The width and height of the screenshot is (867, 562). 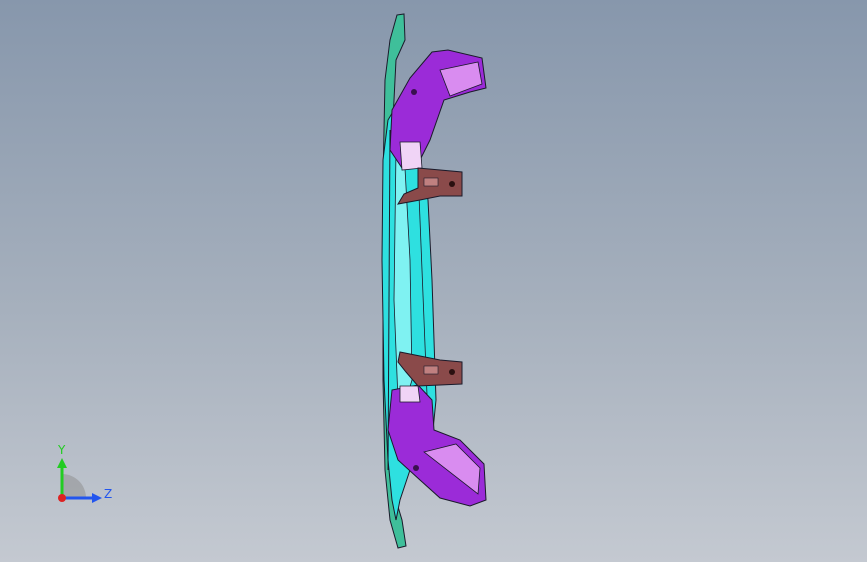 I want to click on z-axis-label: Z, so click(x=108, y=494).